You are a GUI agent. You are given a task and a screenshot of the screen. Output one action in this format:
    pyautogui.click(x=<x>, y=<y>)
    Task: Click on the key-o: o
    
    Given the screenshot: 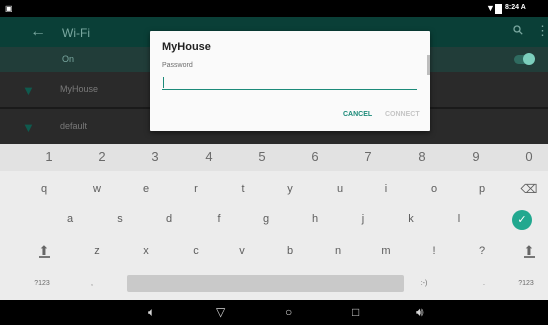 What is the action you would take?
    pyautogui.click(x=434, y=189)
    